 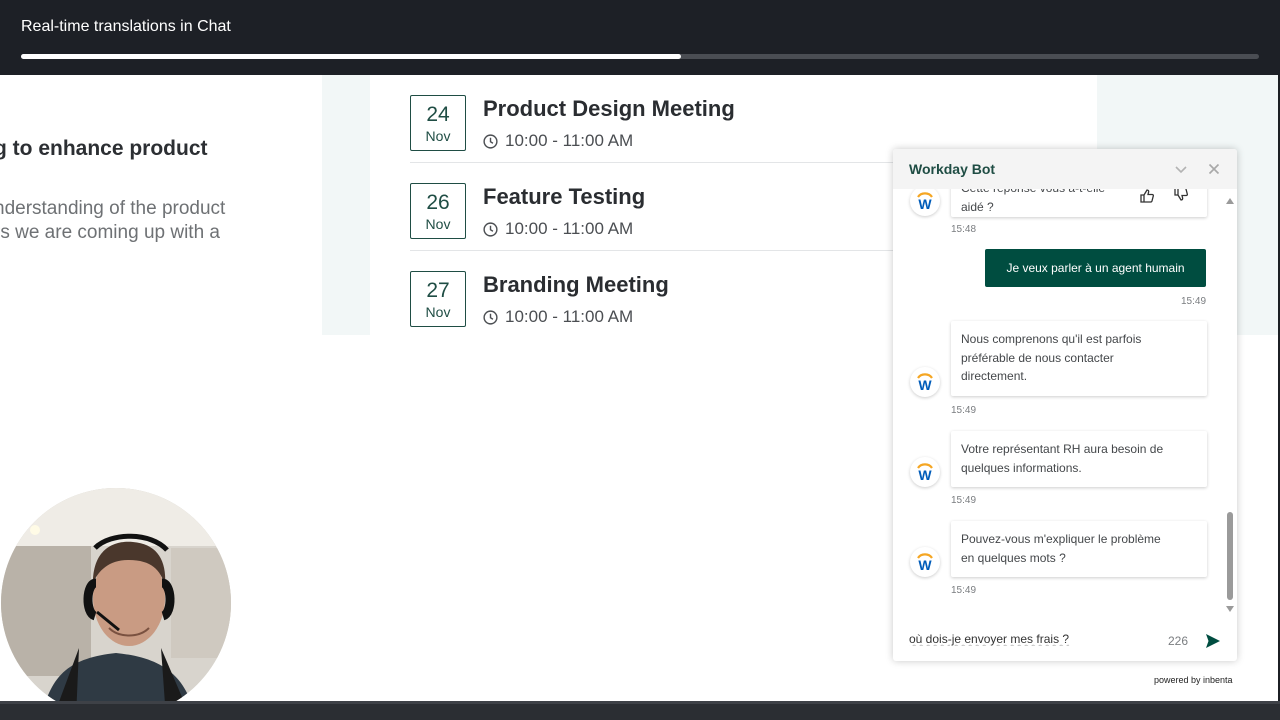 I want to click on section-body-line: rs we are coming up with a, so click(x=110, y=232).